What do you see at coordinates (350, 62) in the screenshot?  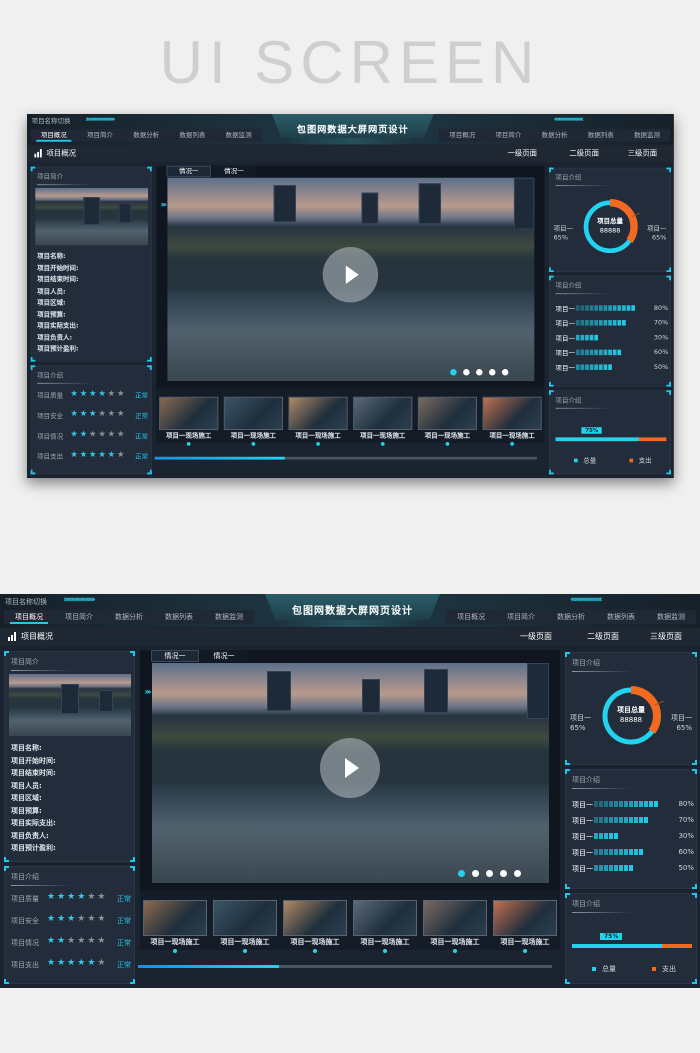 I see `banner-title: UI SCREEN` at bounding box center [350, 62].